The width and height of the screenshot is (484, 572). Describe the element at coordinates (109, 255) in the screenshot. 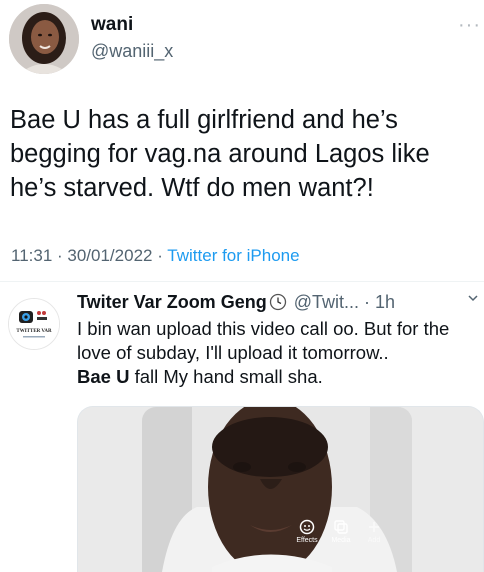

I see `tweet-date: 30/01/2022` at that location.